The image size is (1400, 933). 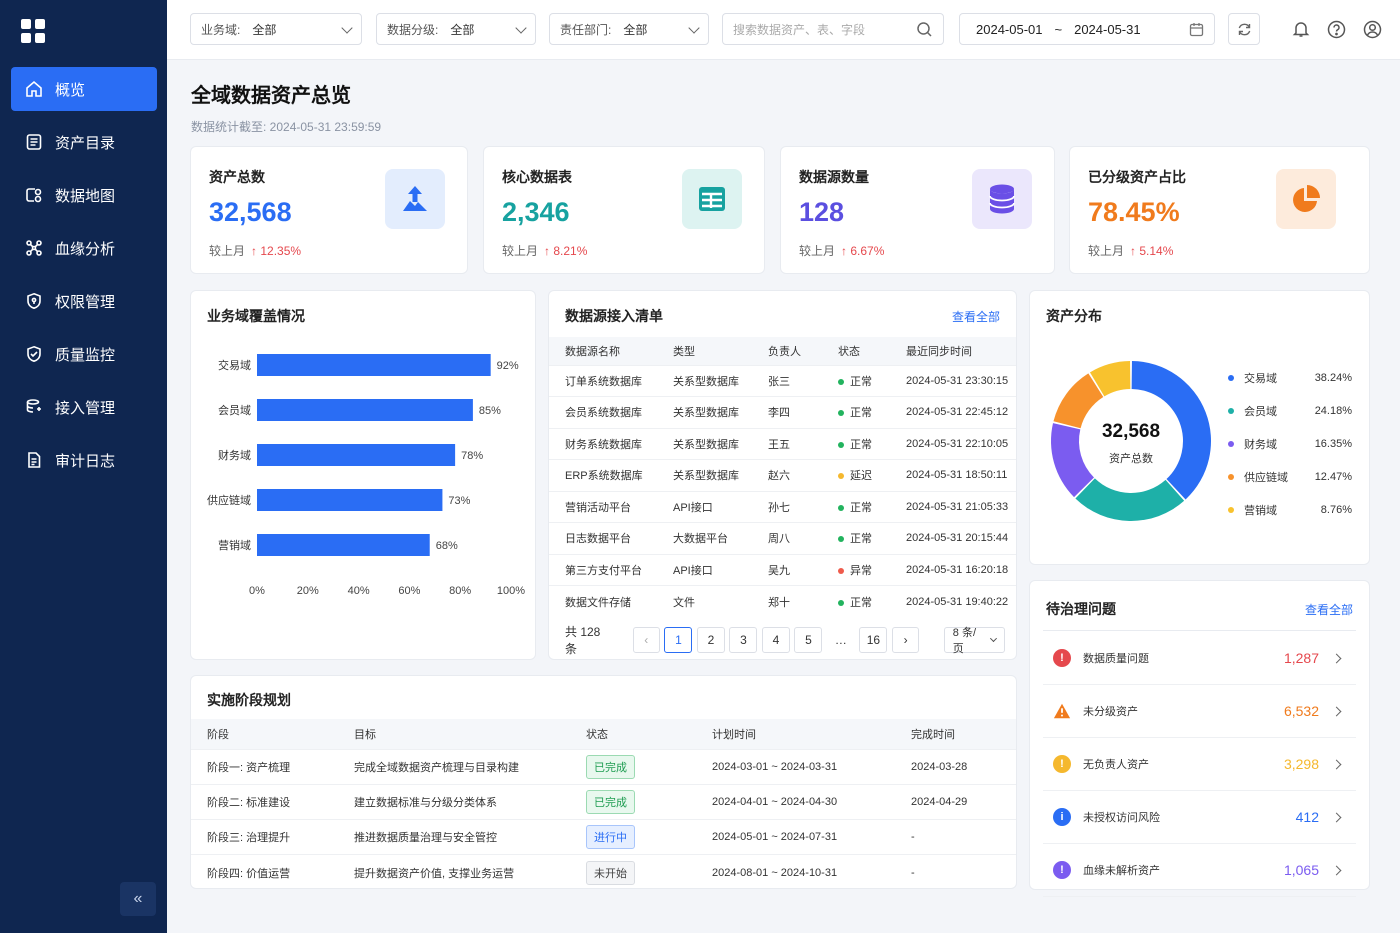 I want to click on issue-item: 未分级资产 6,532, so click(x=1199, y=711).